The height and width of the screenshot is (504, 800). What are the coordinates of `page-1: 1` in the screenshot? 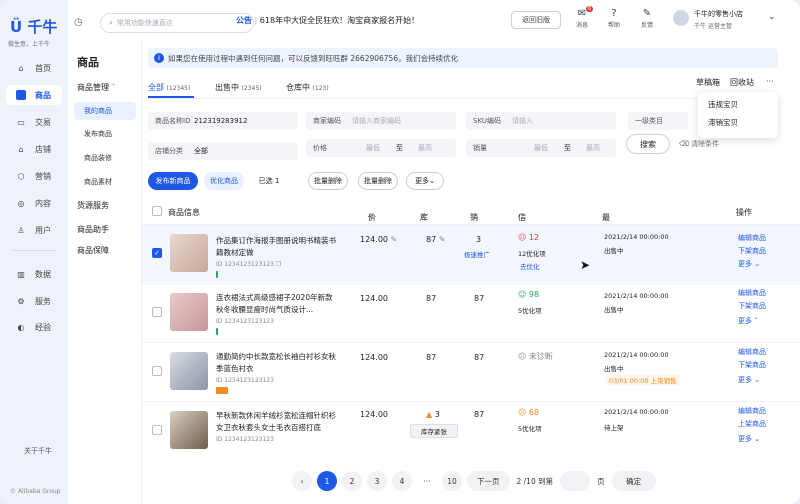 It's located at (327, 481).